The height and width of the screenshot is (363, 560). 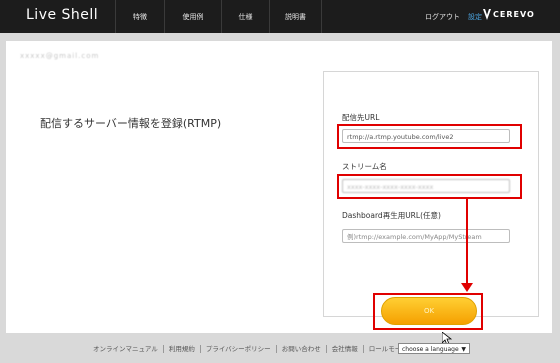 I want to click on main-nav: 特徴 使用例 仕様 説明書, so click(x=218, y=16).